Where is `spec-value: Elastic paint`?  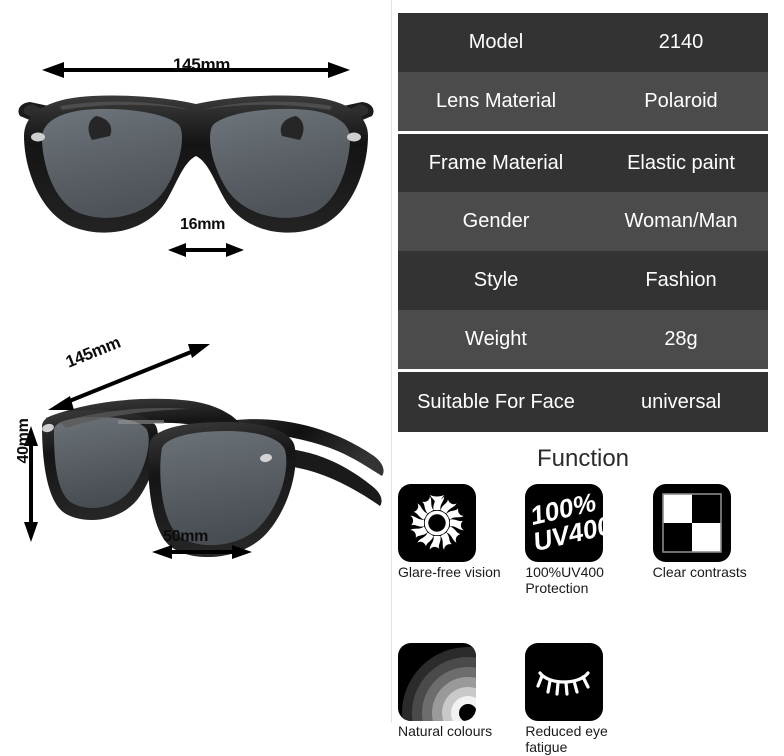
spec-value: Elastic paint is located at coordinates (681, 162).